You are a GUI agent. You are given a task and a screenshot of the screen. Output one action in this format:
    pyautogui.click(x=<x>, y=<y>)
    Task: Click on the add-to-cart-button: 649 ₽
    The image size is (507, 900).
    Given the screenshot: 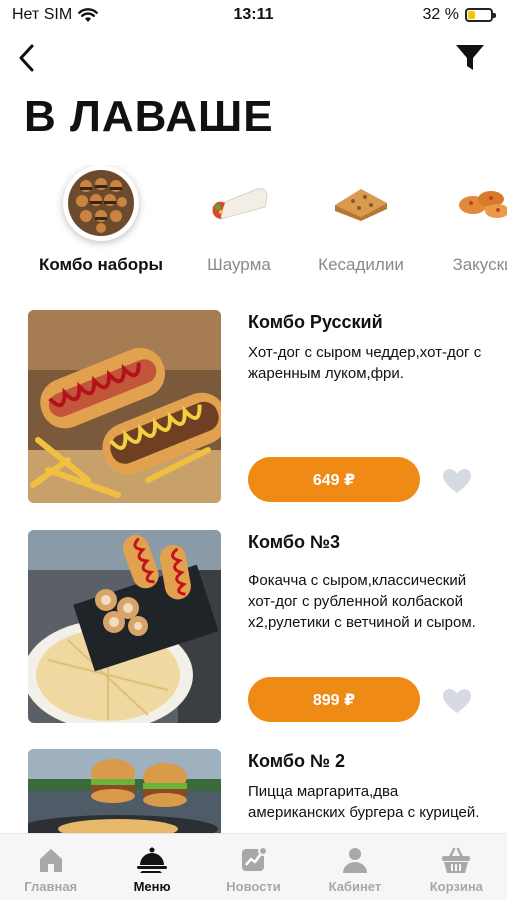 What is the action you would take?
    pyautogui.click(x=334, y=479)
    